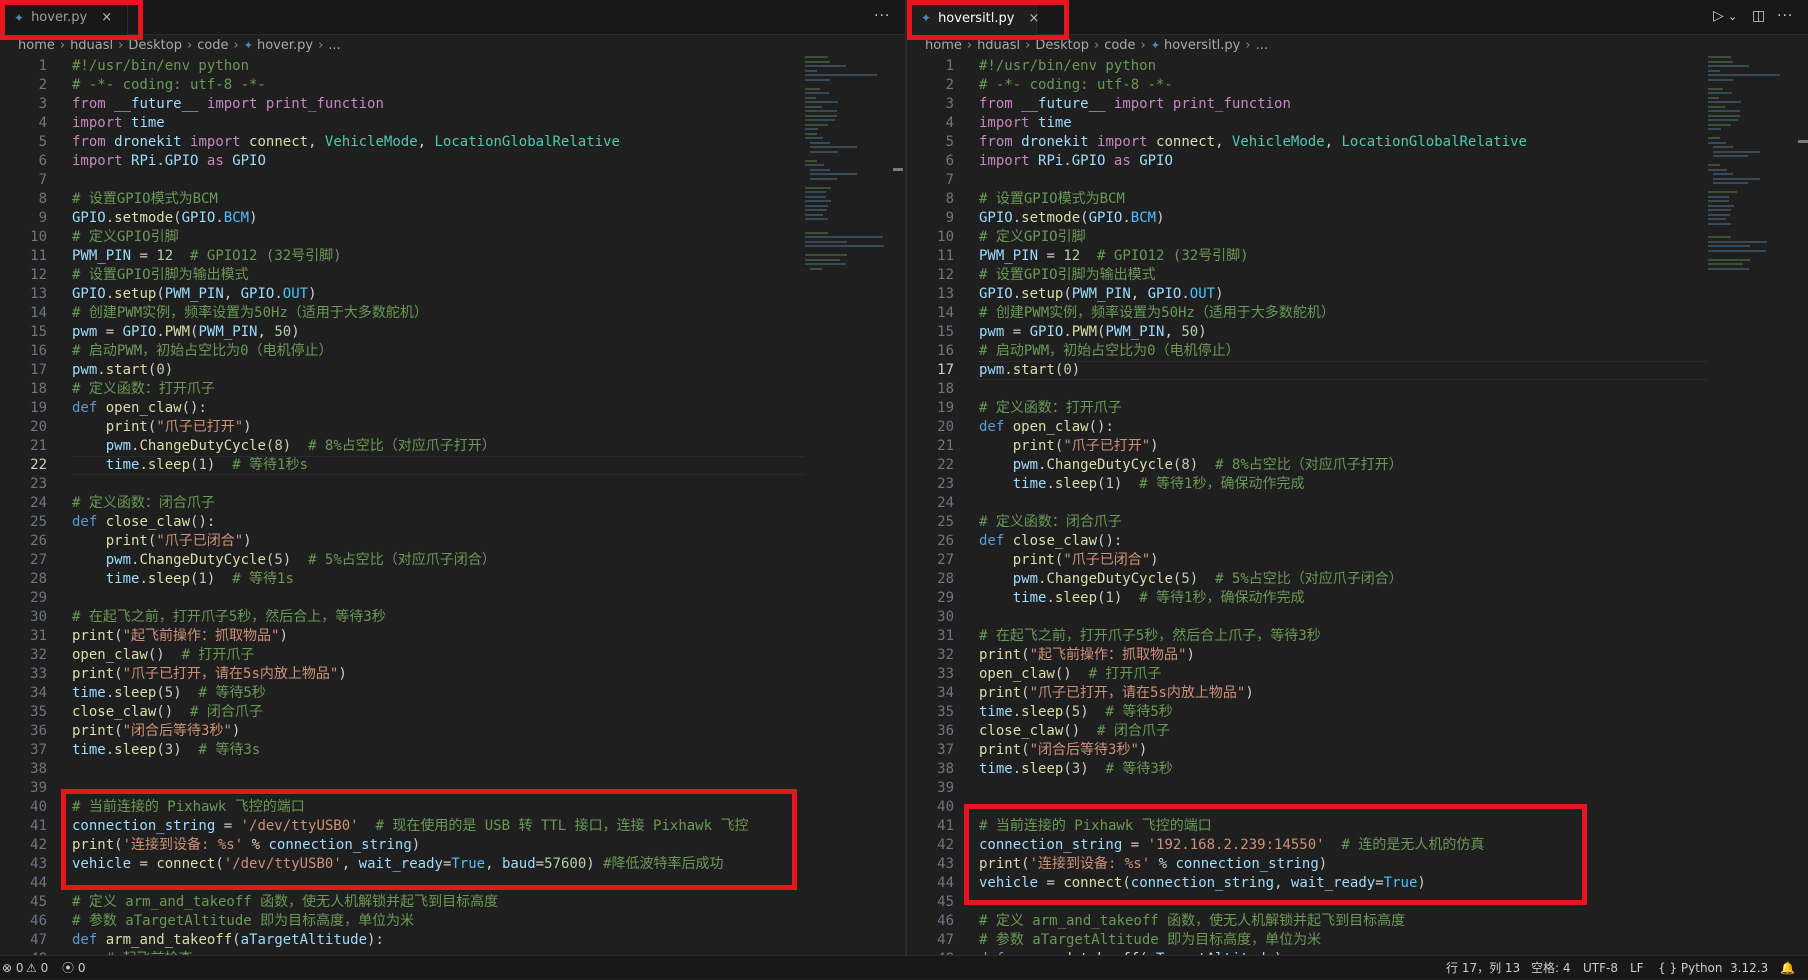 This screenshot has width=1808, height=980. What do you see at coordinates (452, 294) in the screenshot?
I see `code-line: 13 GPIO.setup(PWM_PIN, GPIO.OUT)` at bounding box center [452, 294].